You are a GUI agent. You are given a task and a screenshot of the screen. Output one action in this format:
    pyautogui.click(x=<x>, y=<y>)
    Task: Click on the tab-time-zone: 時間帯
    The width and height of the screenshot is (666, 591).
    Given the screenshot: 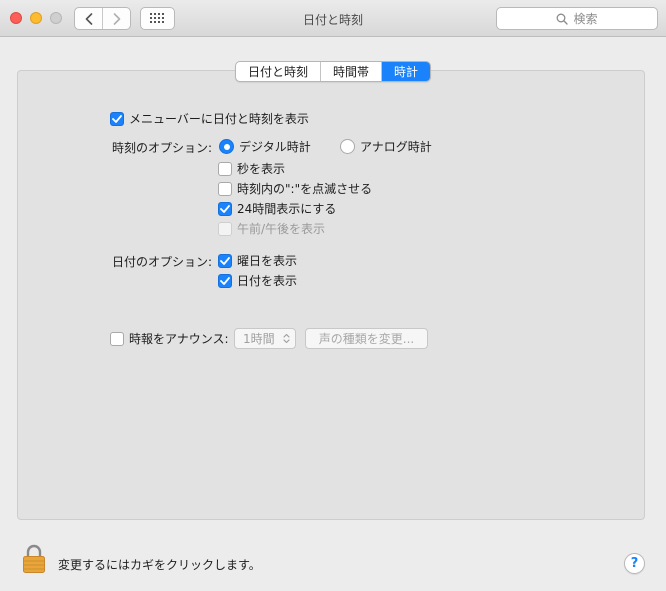 What is the action you would take?
    pyautogui.click(x=352, y=71)
    